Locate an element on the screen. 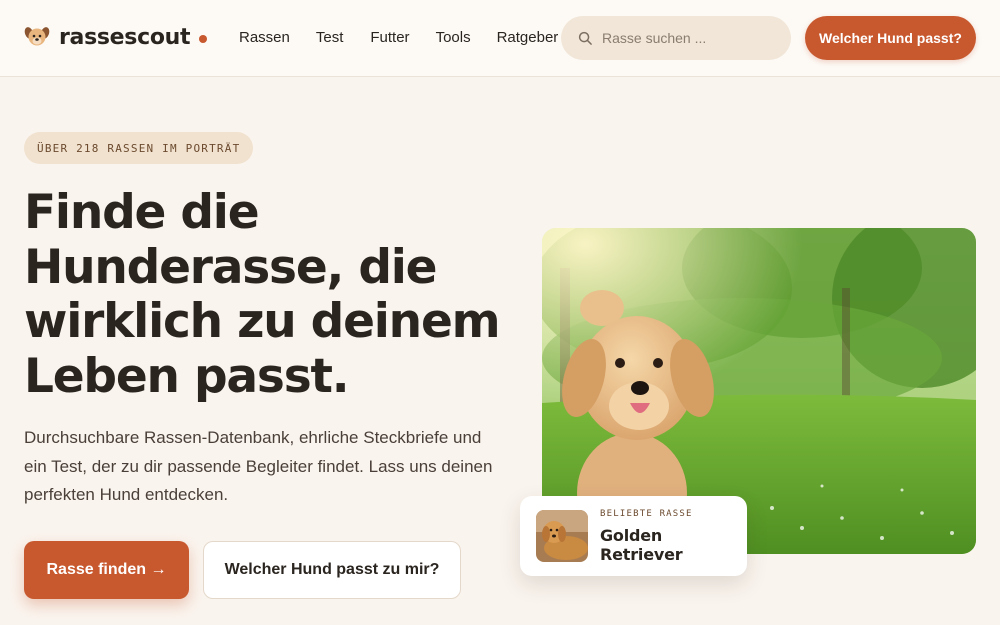 The height and width of the screenshot is (625, 1000). featured-breed-info: BELIEBTE RASSE Golden Retriever is located at coordinates (673, 536).